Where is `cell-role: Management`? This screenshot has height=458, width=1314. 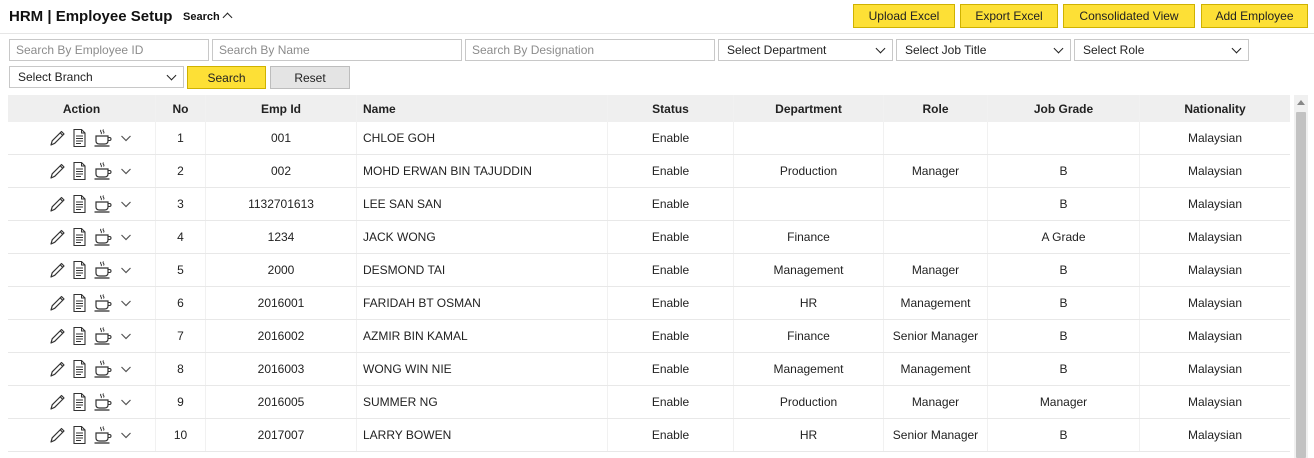 cell-role: Management is located at coordinates (936, 303).